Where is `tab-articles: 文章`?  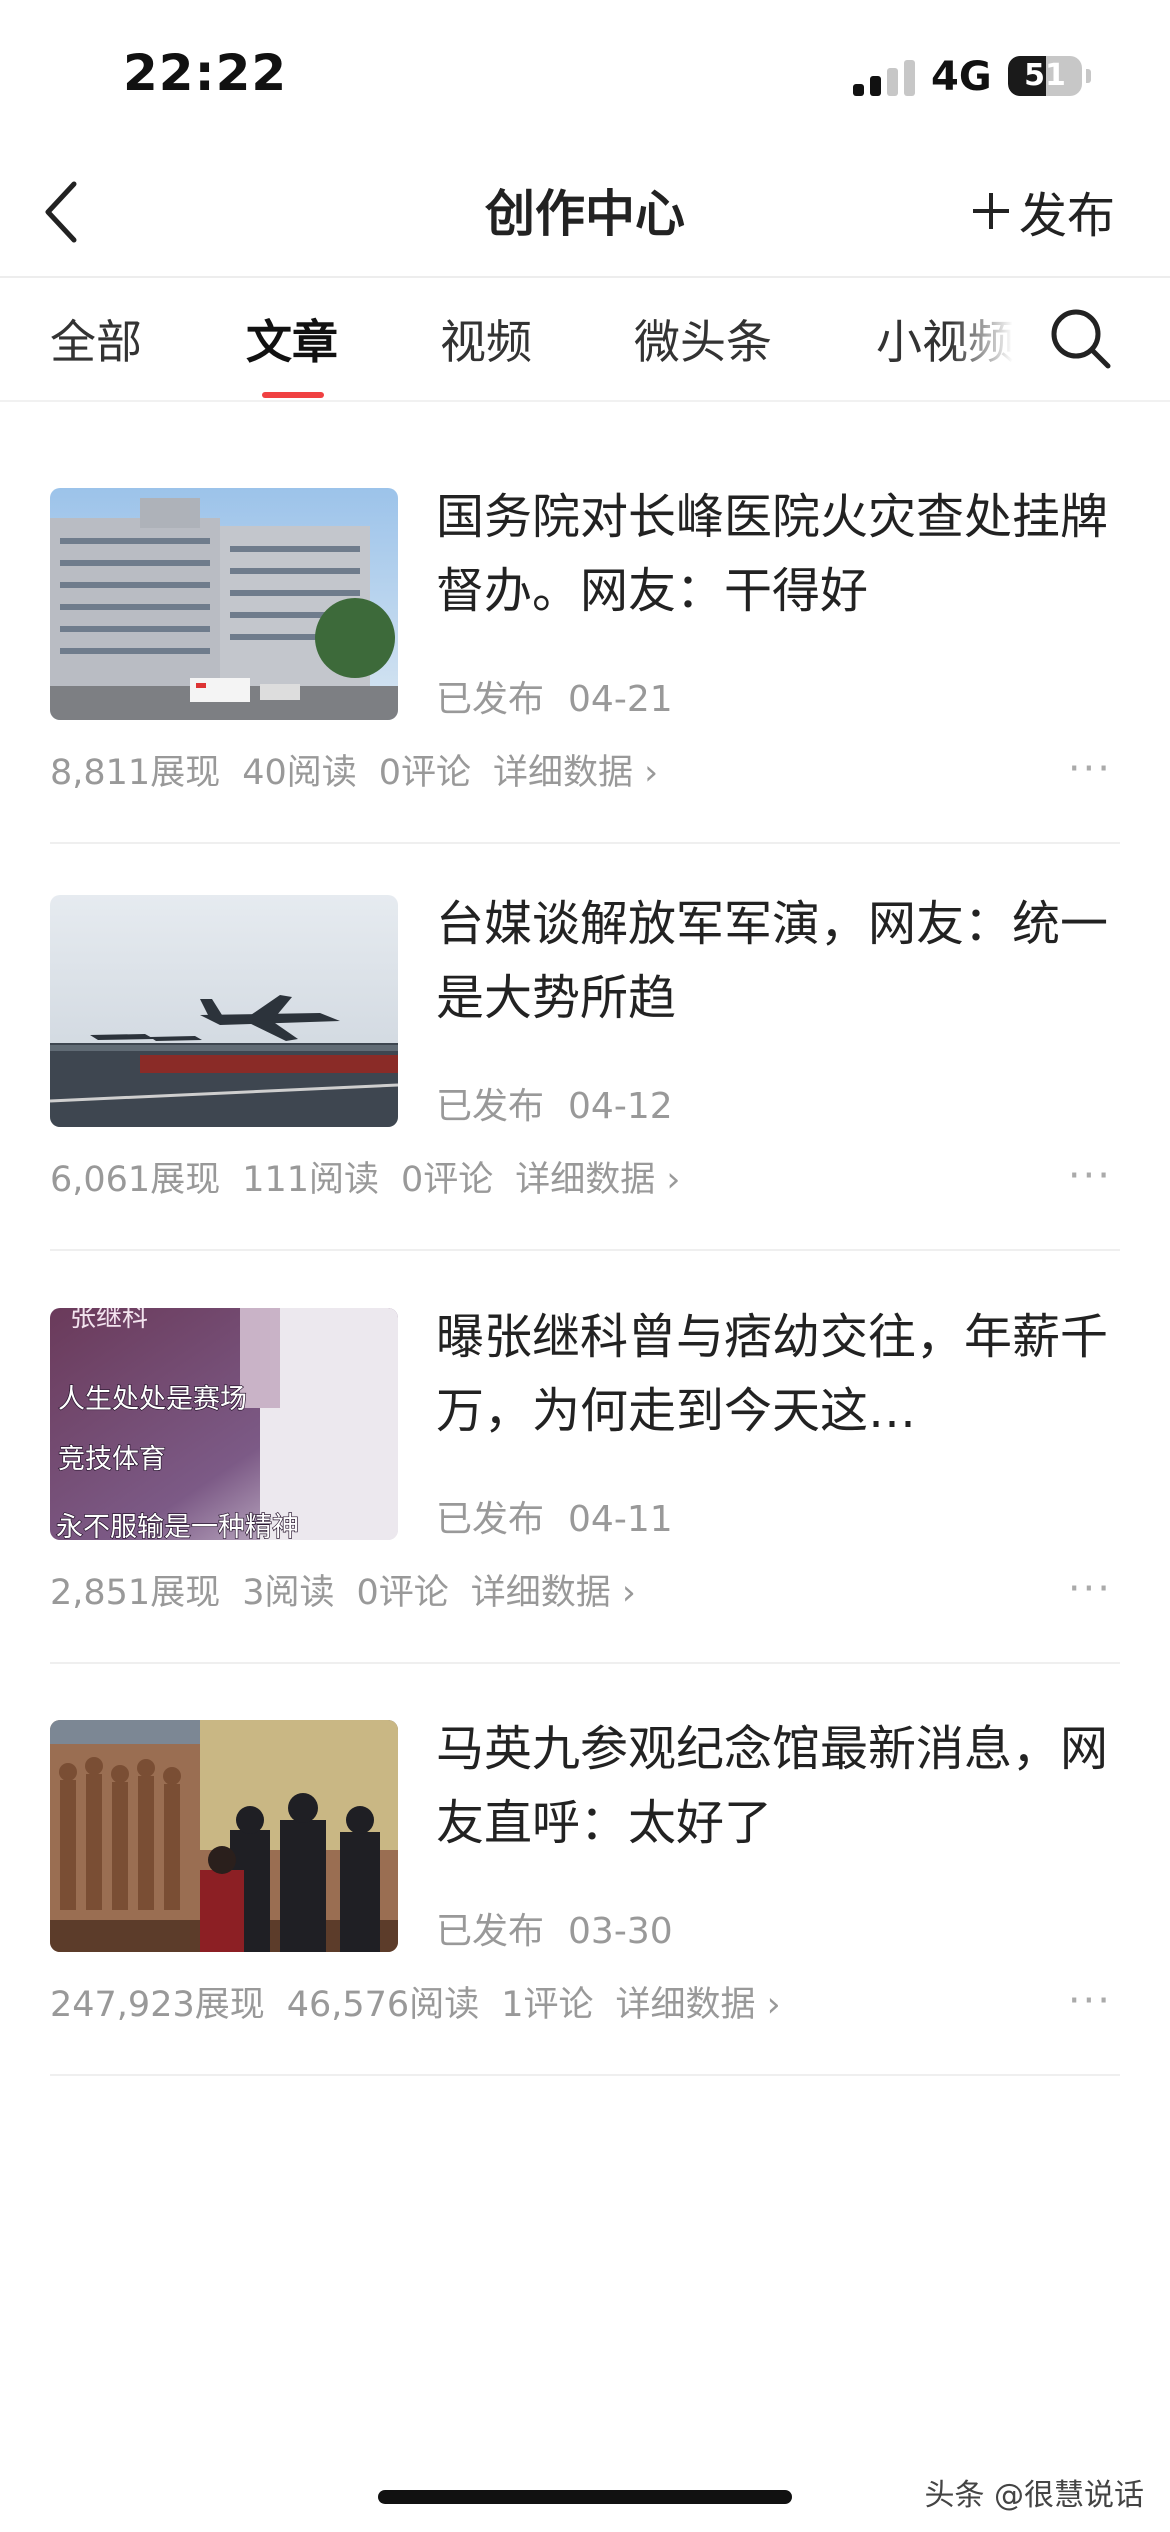
tab-articles: 文章 is located at coordinates (292, 339).